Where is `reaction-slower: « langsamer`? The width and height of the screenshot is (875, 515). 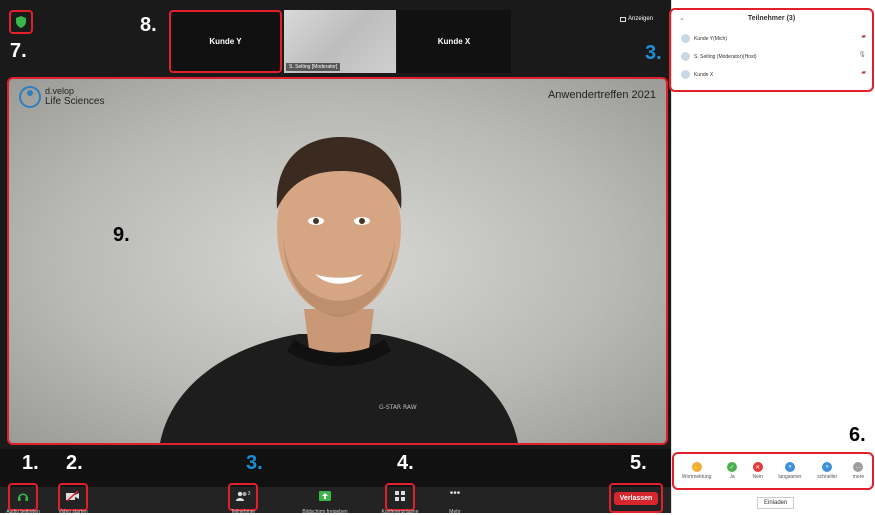 reaction-slower: « langsamer is located at coordinates (790, 471).